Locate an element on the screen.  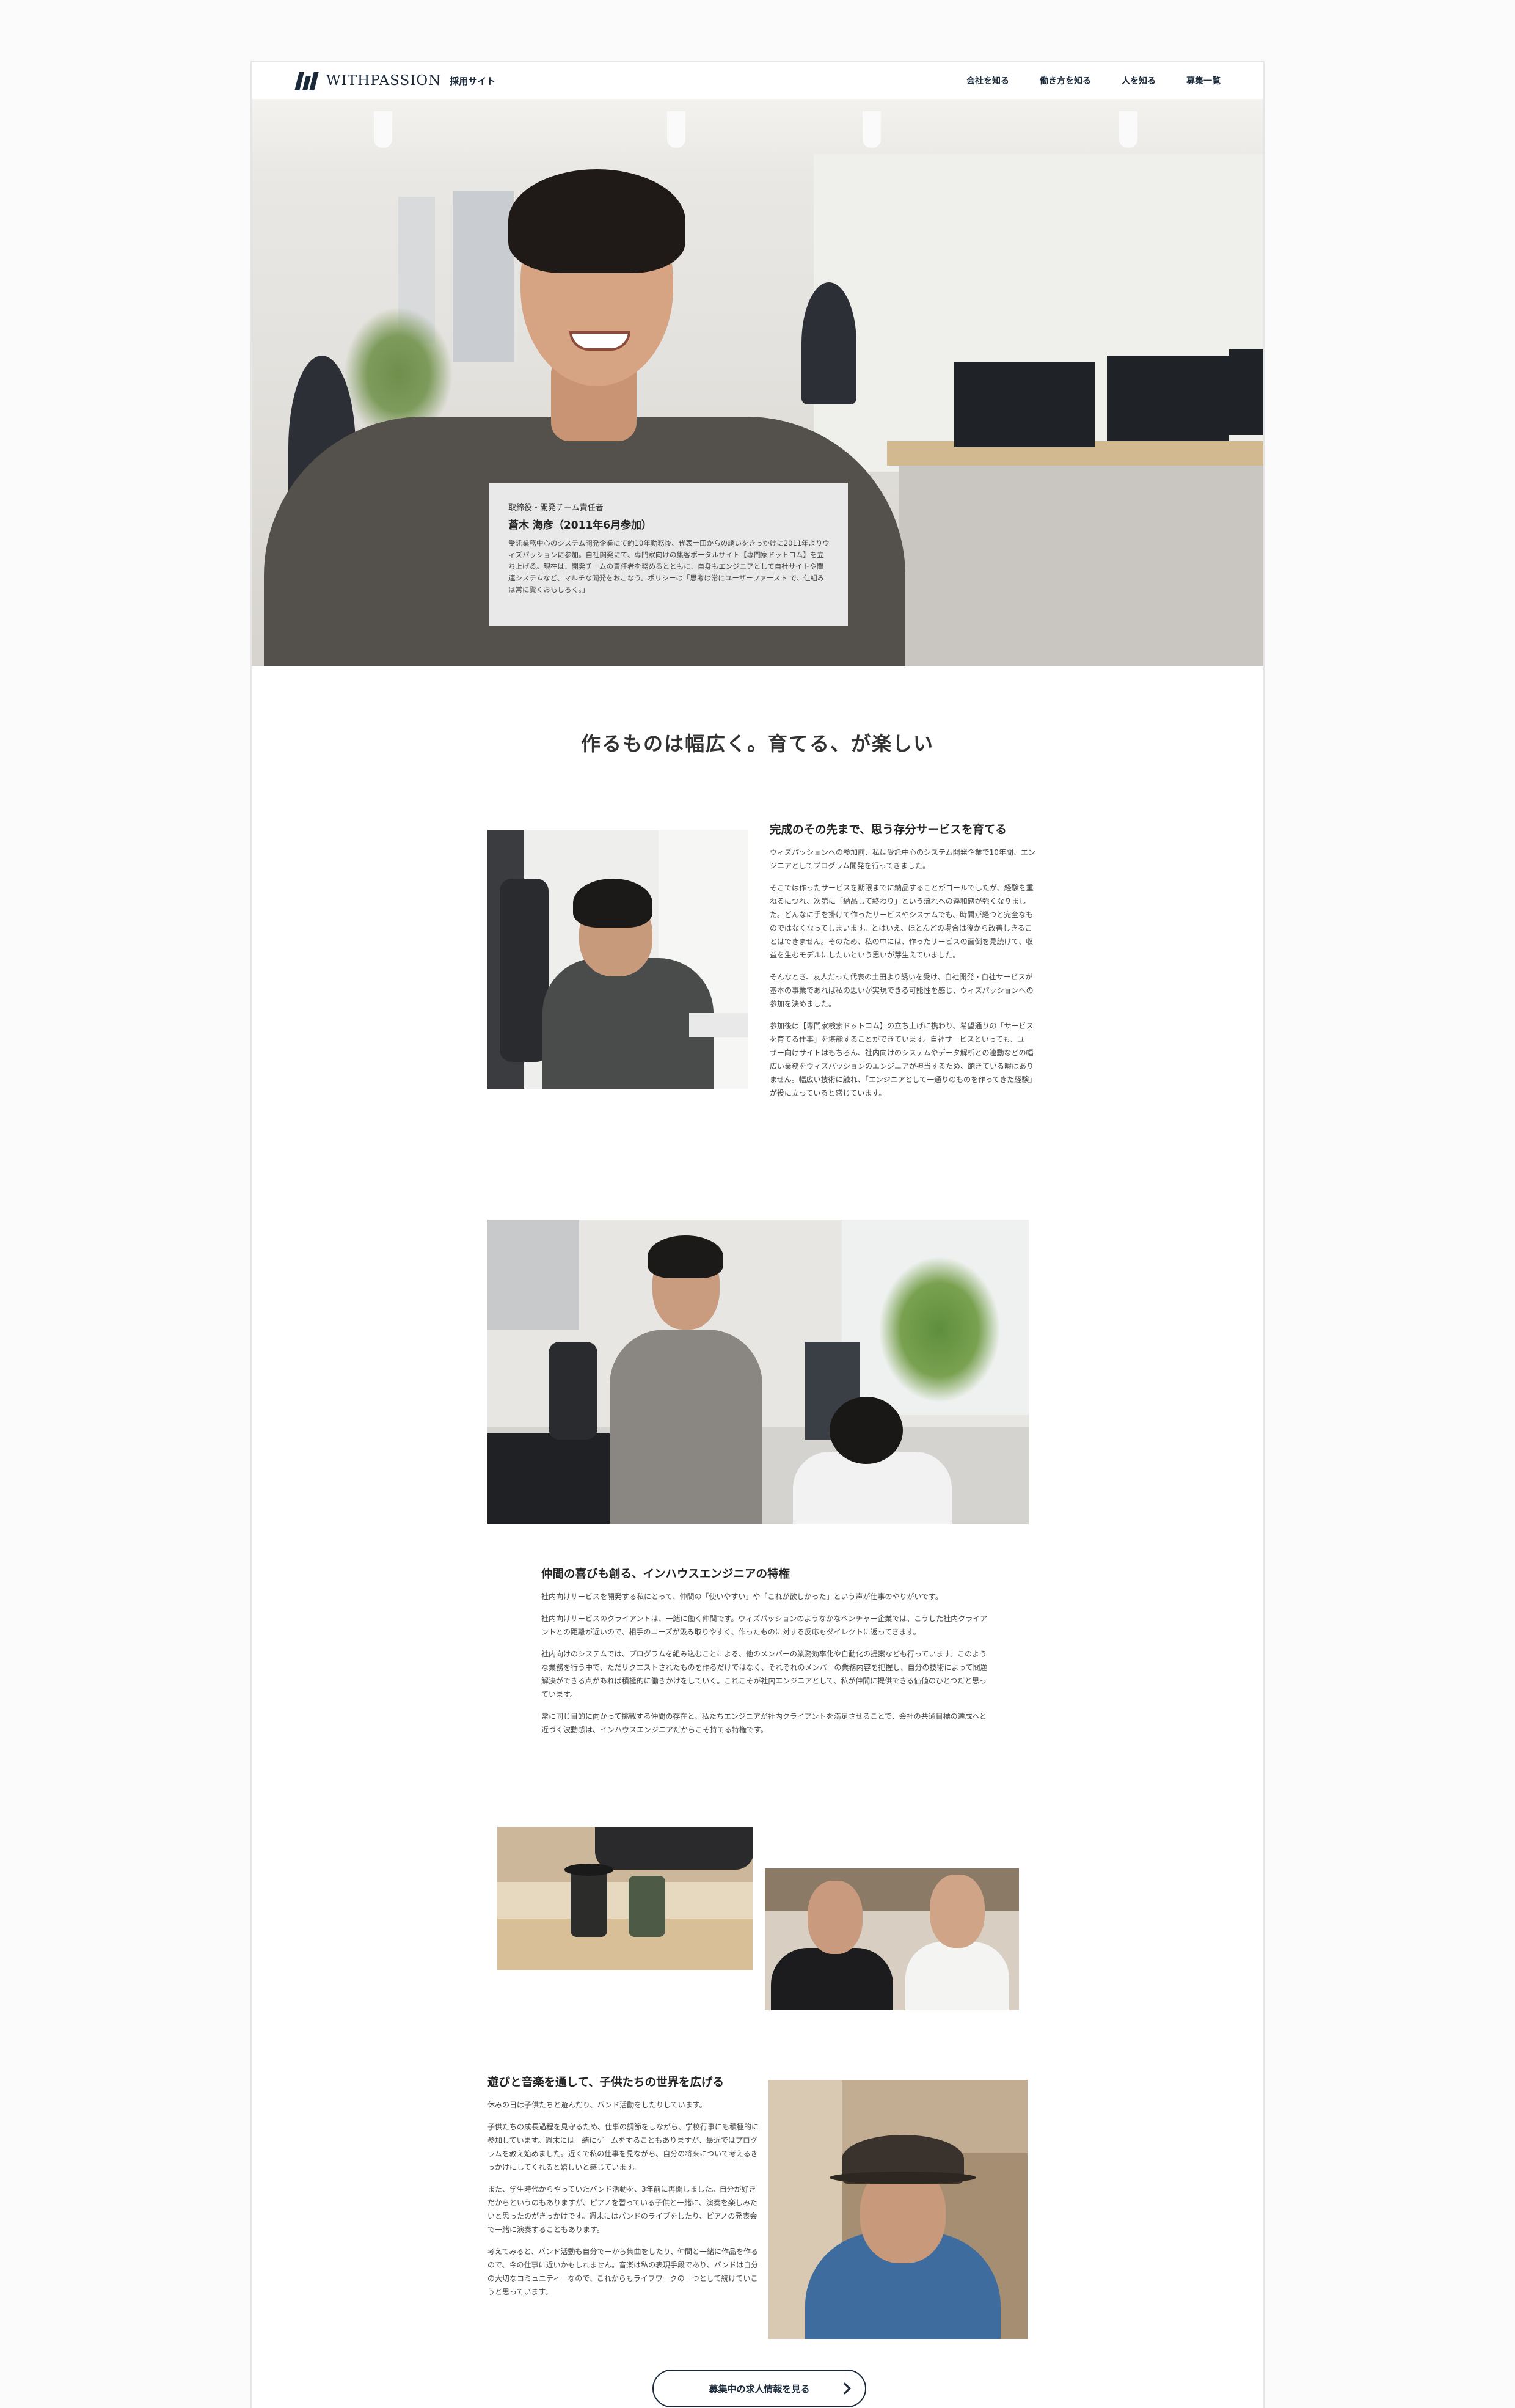
page-headline: 作るものは幅広く。育てる、が楽しい is located at coordinates (757, 743).